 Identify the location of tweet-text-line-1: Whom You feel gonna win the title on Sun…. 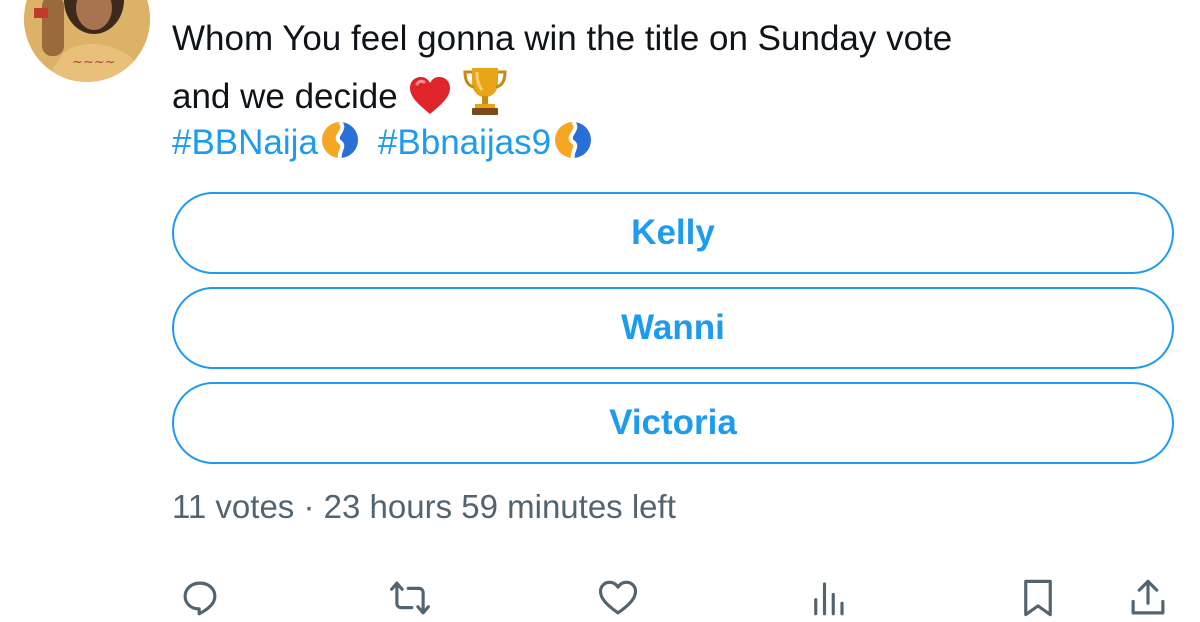
(562, 38).